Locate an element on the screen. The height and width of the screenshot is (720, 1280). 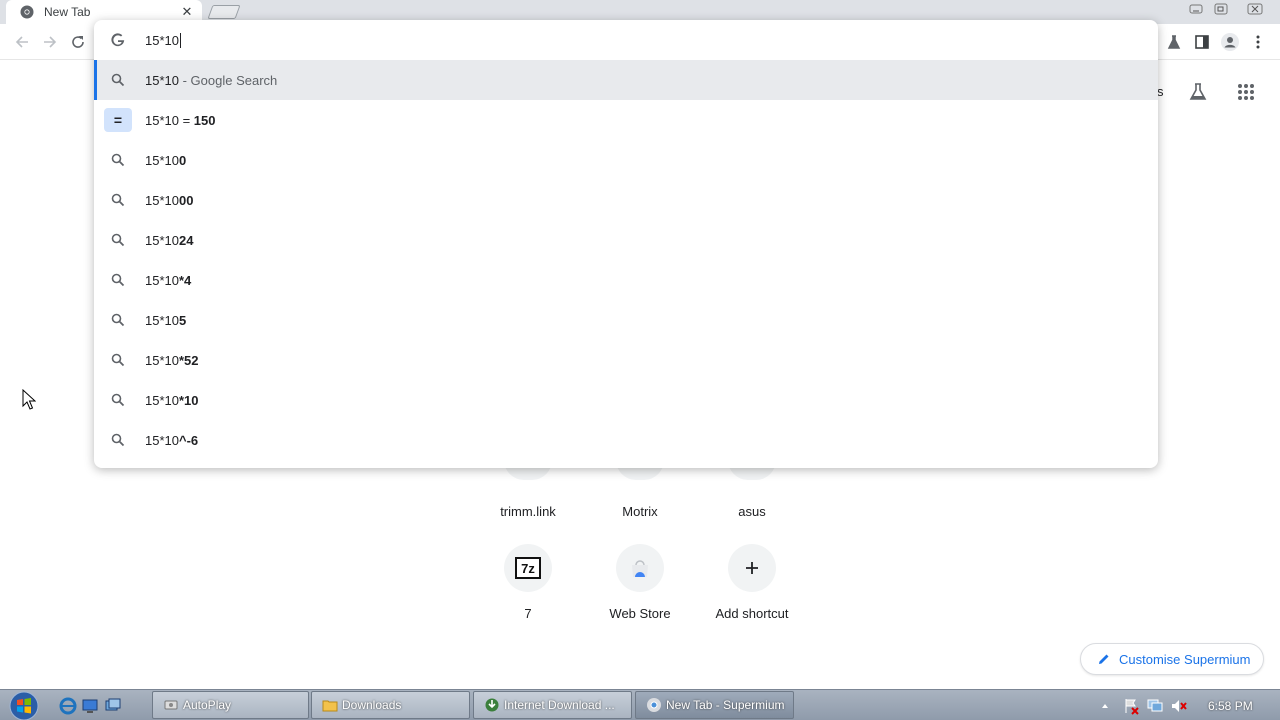
shortcut-web-store: Web Store is located at coordinates (640, 582).